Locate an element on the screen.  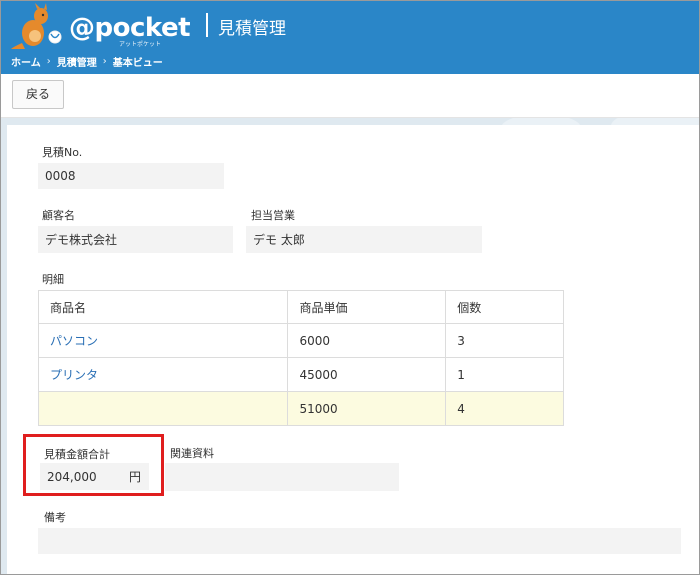
highlight-annotation-box is located at coordinates (93, 465).